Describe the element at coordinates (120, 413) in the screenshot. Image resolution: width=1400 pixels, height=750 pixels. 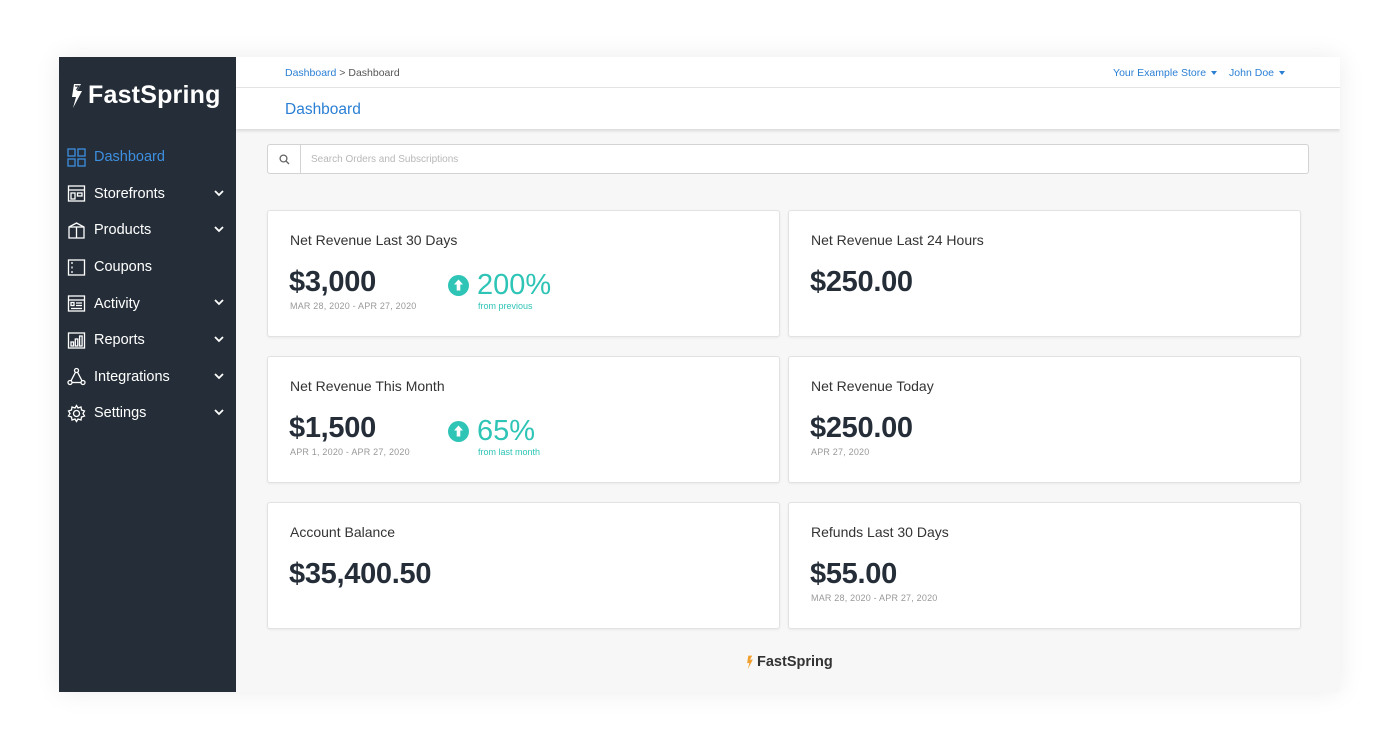
I see `sidebar-item-label: Settings` at that location.